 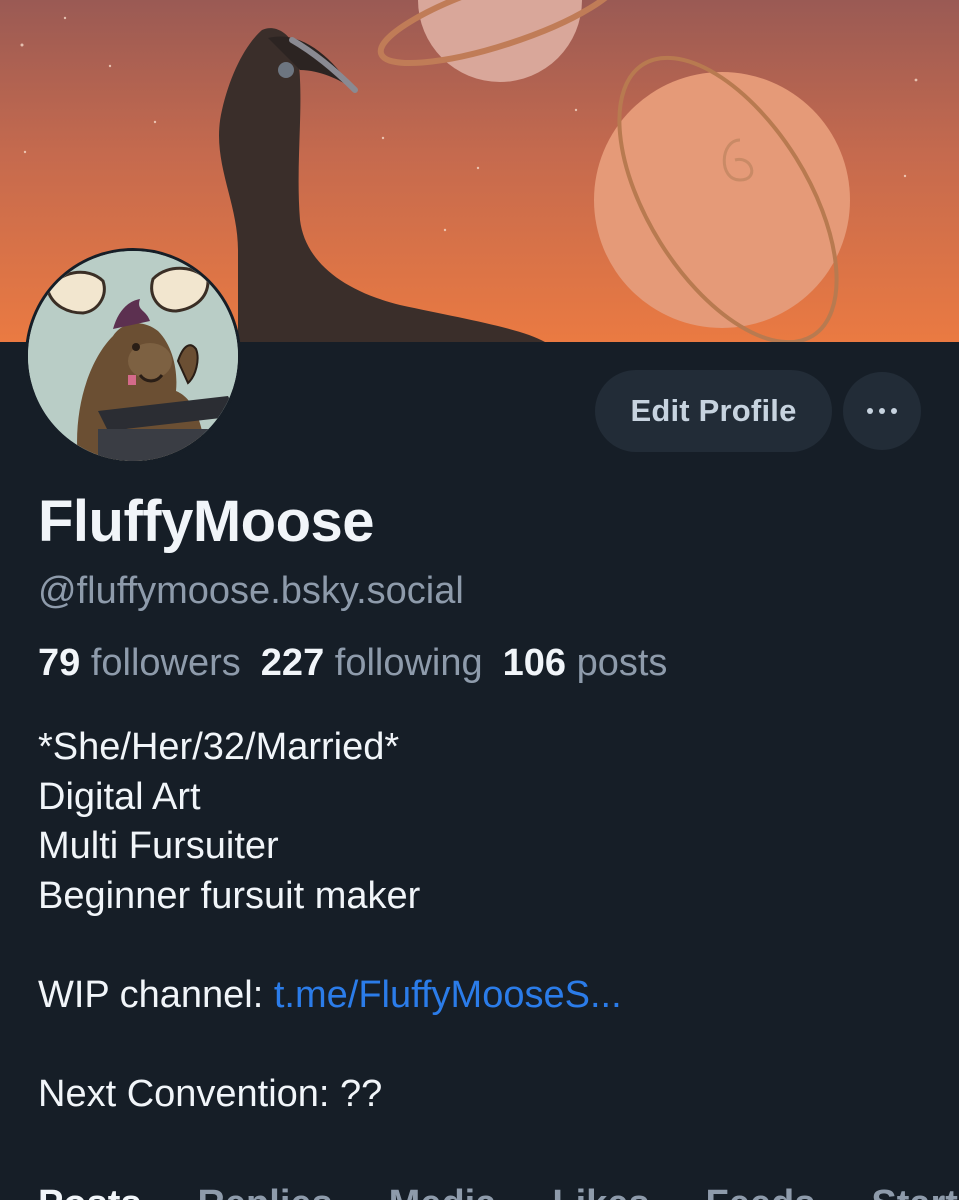 I want to click on bio-convention-line: Next Convention: ??, so click(x=210, y=1093).